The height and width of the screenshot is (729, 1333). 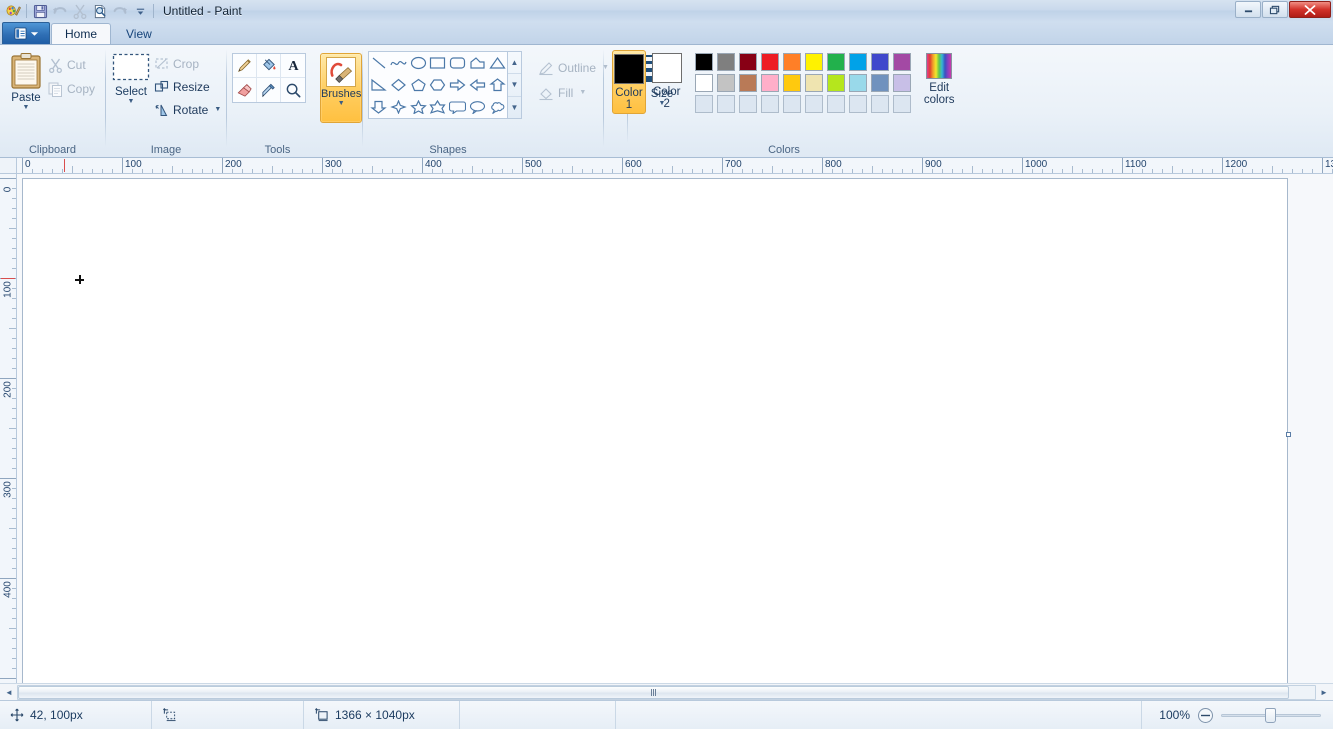 I want to click on copy-button: Copy, so click(x=72, y=89).